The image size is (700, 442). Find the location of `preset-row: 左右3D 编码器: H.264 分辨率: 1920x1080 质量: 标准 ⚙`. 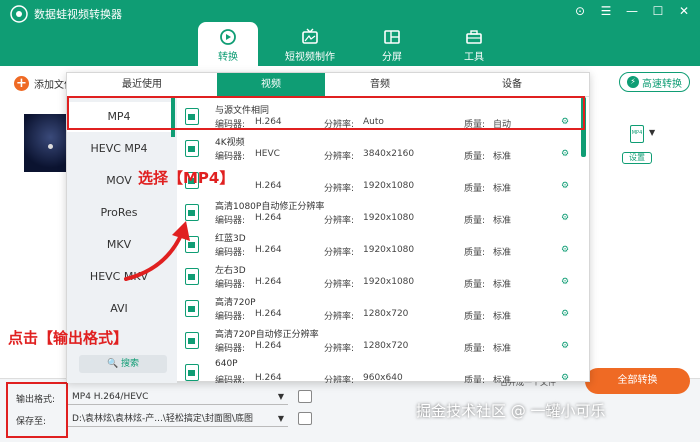

preset-row: 左右3D 编码器: H.264 分辨率: 1920x1080 质量: 标准 ⚙ is located at coordinates (379, 276).